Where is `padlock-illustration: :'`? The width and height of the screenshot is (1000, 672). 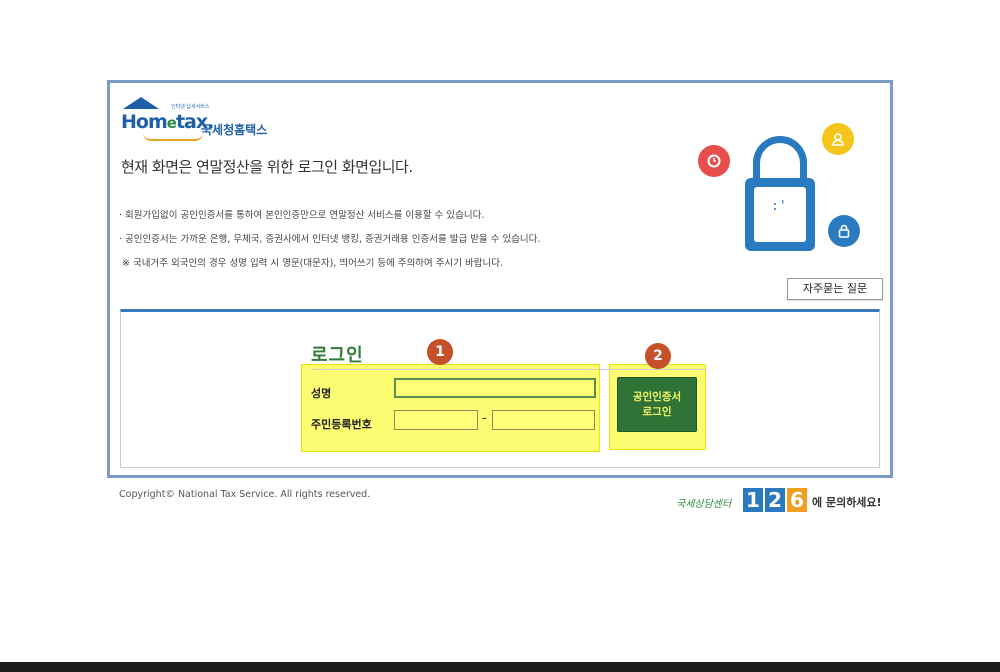
padlock-illustration: :' is located at coordinates (790, 188).